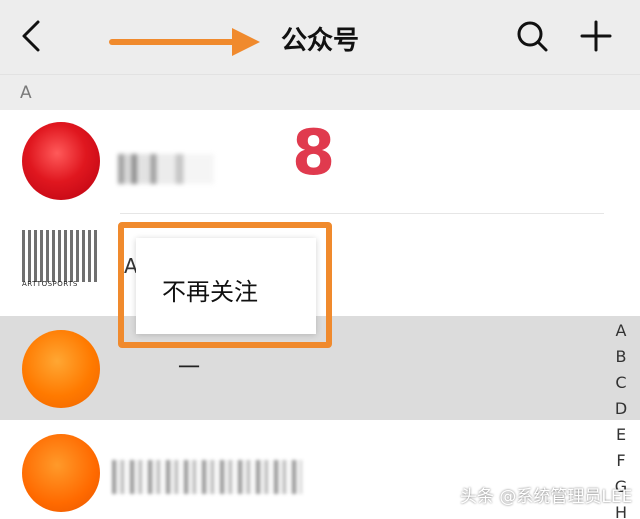 Image resolution: width=640 pixels, height=519 pixels. I want to click on index-letter: B, so click(621, 357).